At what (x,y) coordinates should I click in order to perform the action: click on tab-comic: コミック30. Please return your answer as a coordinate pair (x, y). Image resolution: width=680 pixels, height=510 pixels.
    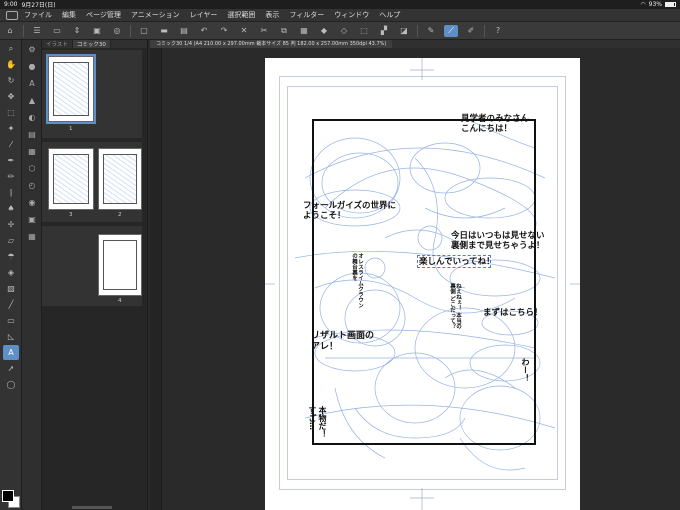
    Looking at the image, I should click on (91, 44).